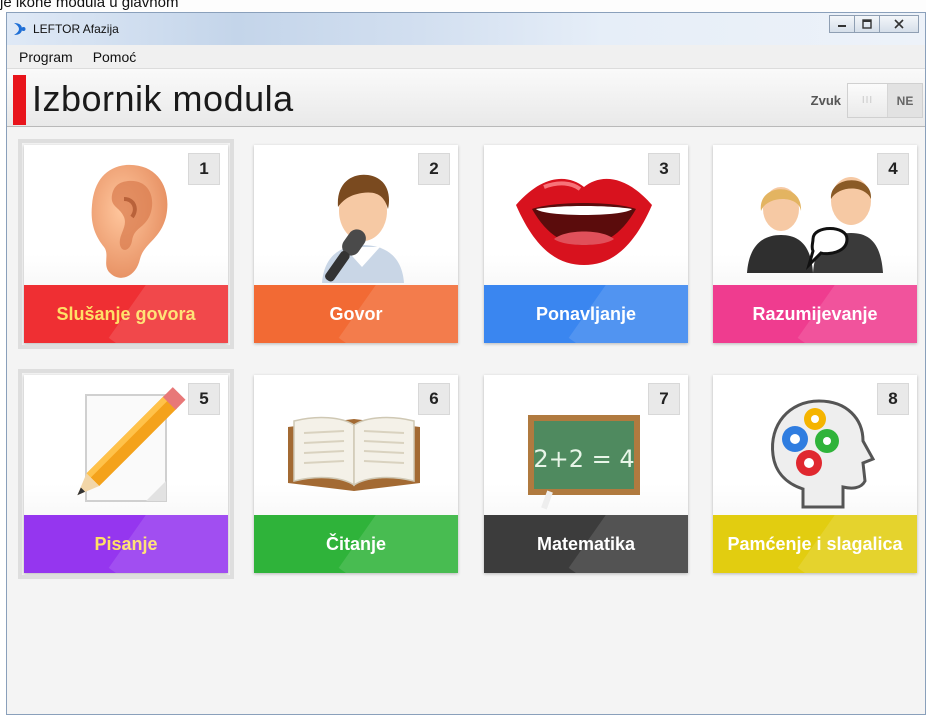 Image resolution: width=926 pixels, height=715 pixels. I want to click on menu-bar: Program Pomoć, so click(466, 57).